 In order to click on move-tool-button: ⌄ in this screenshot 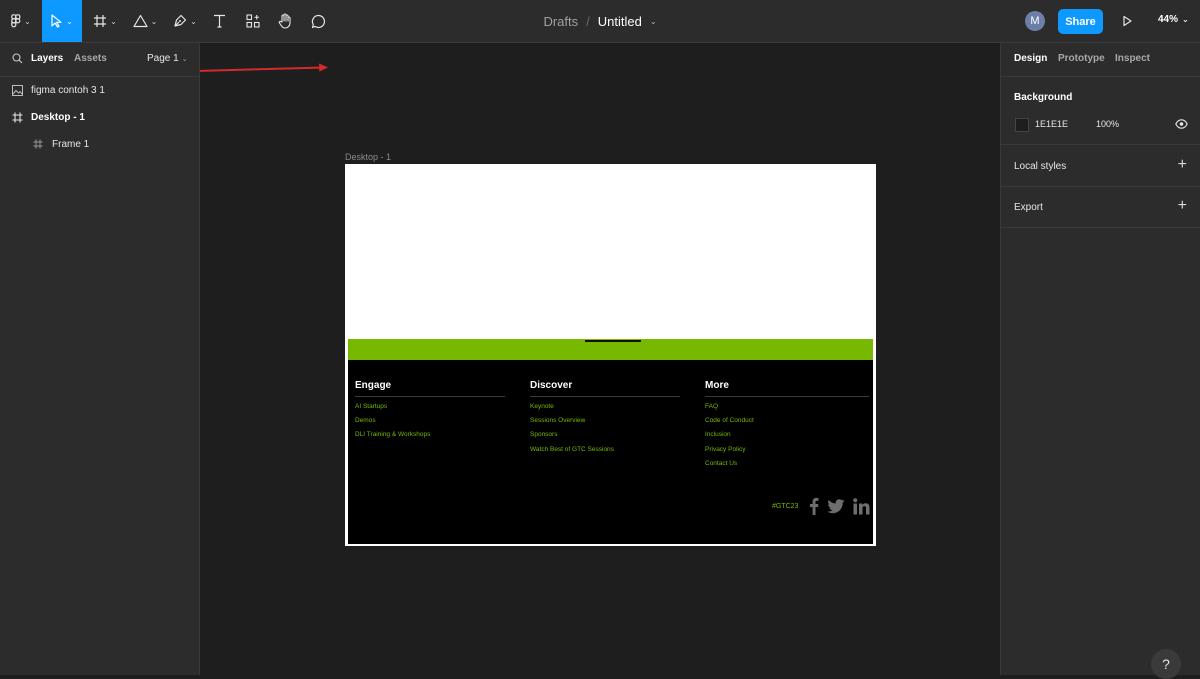, I will do `click(62, 21)`.